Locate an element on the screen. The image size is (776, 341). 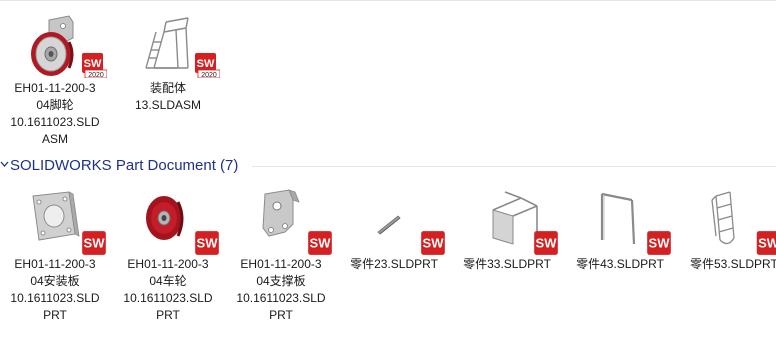
group-title: SOLIDWORKS Part Document (7) is located at coordinates (124, 165).